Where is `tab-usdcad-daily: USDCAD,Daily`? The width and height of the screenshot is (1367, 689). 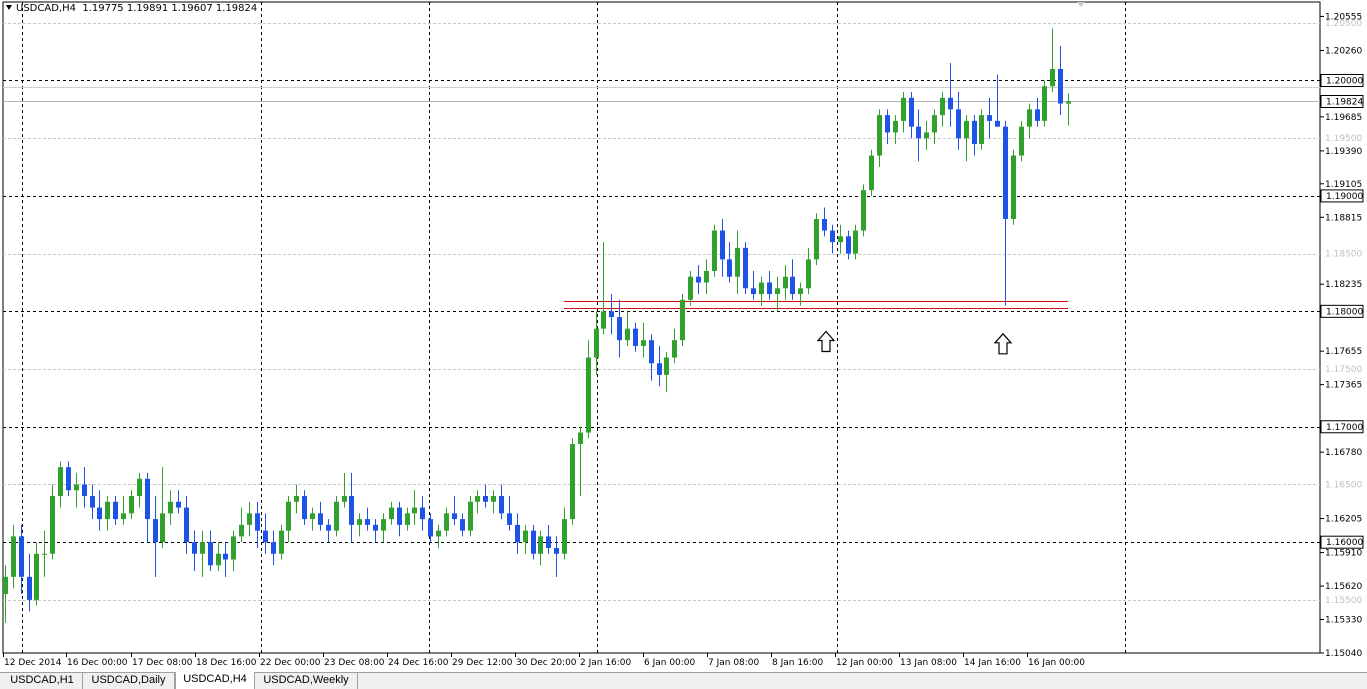
tab-usdcad-daily: USDCAD,Daily is located at coordinates (129, 681).